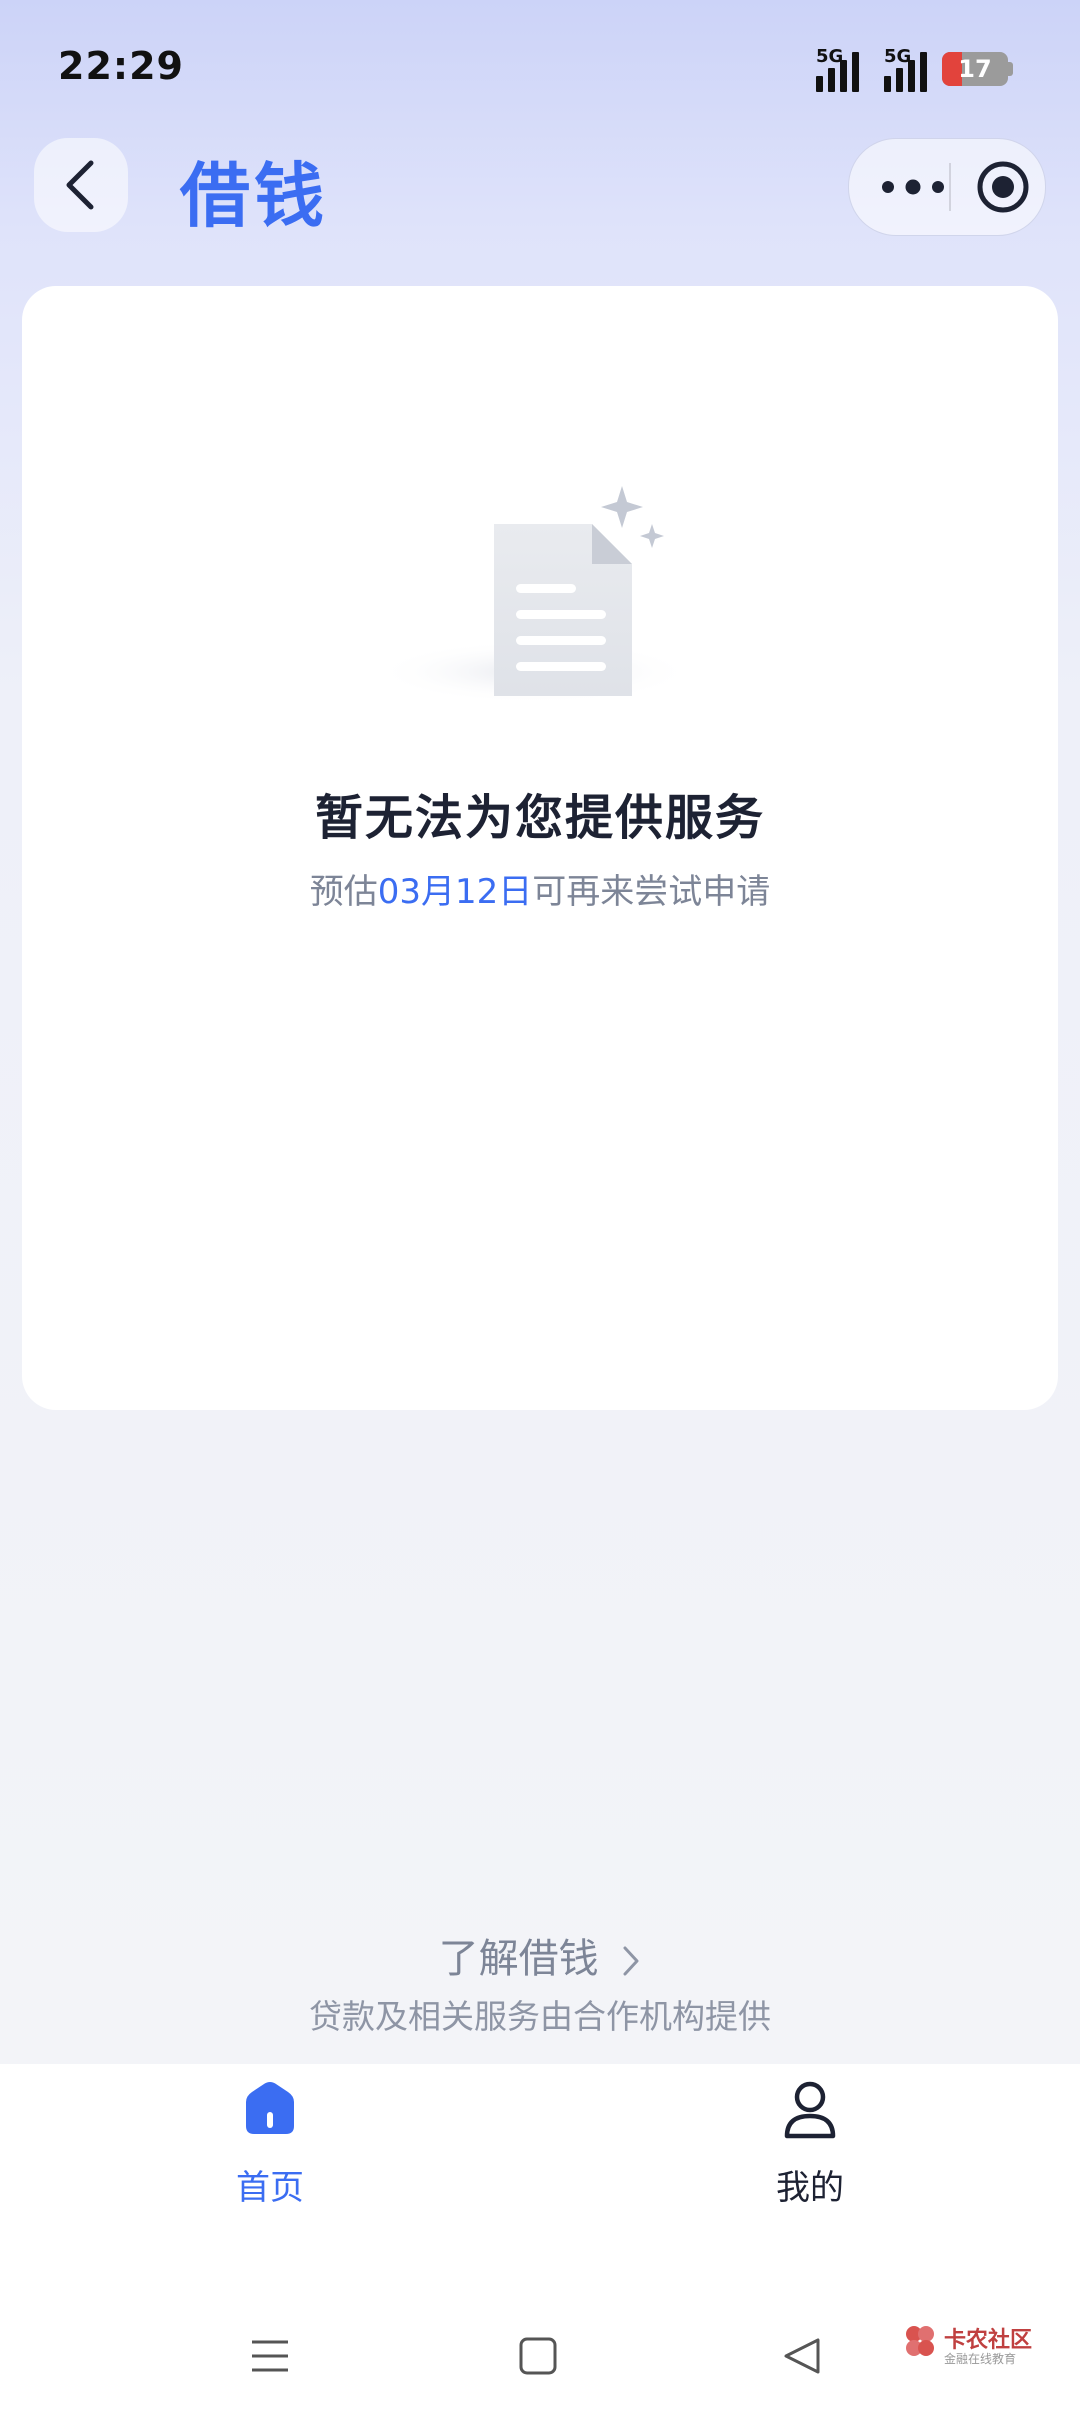 The width and height of the screenshot is (1080, 2412). I want to click on empty-state-subtitle: 预估03月12日可再来尝试申请, so click(540, 888).